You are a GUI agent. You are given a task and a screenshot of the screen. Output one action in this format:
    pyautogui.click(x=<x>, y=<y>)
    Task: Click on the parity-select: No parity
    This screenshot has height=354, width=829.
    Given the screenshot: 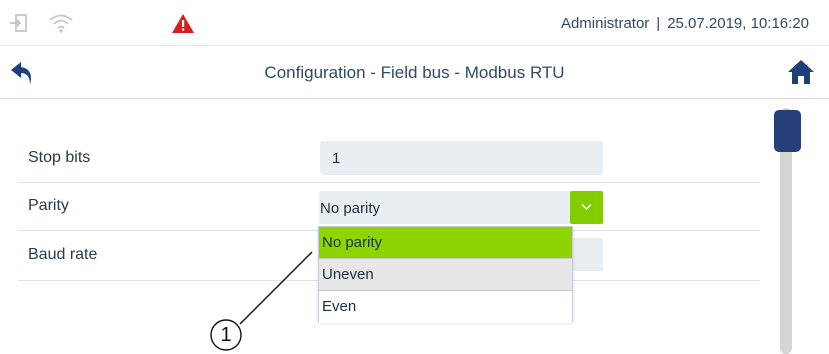 What is the action you would take?
    pyautogui.click(x=461, y=207)
    